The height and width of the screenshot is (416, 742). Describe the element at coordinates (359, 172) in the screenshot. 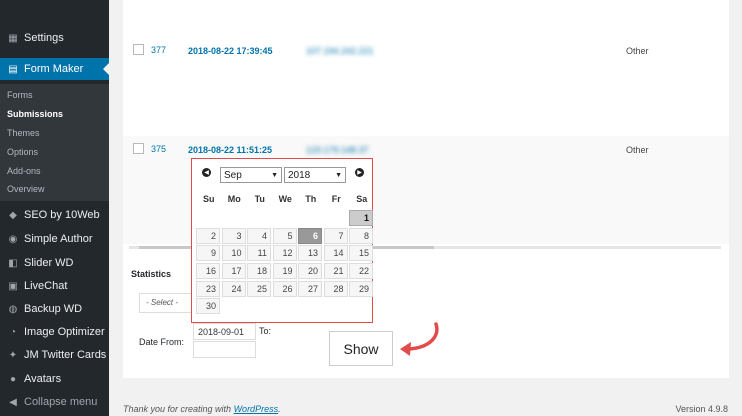

I see `next-month-icon: ▶` at that location.